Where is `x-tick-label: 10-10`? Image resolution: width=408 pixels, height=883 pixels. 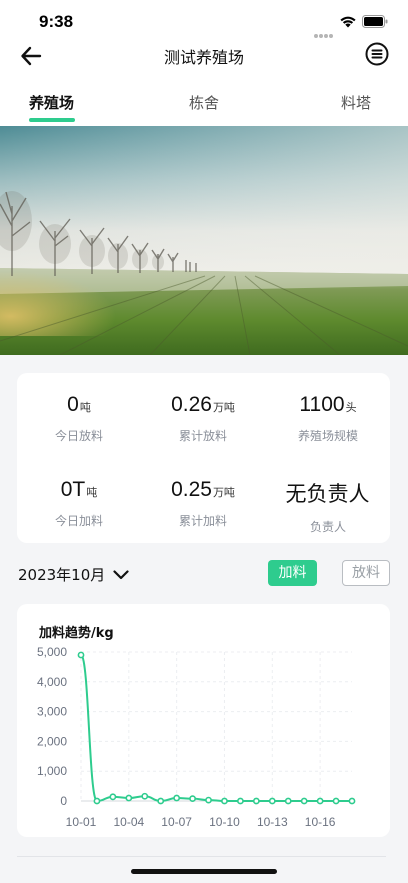 x-tick-label: 10-10 is located at coordinates (224, 822).